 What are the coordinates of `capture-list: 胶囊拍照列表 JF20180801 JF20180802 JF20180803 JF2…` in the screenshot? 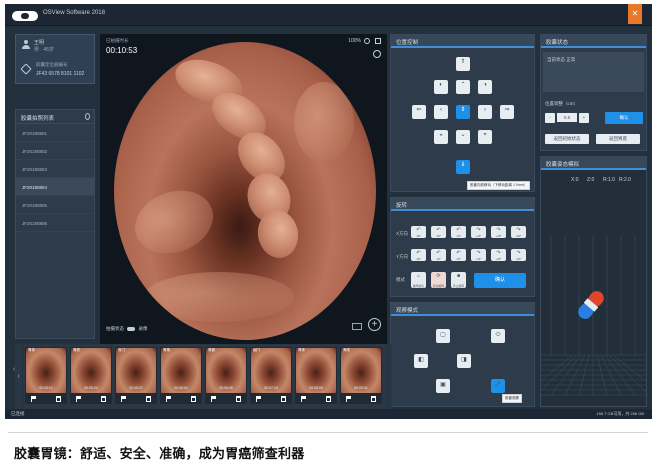 It's located at (55, 224).